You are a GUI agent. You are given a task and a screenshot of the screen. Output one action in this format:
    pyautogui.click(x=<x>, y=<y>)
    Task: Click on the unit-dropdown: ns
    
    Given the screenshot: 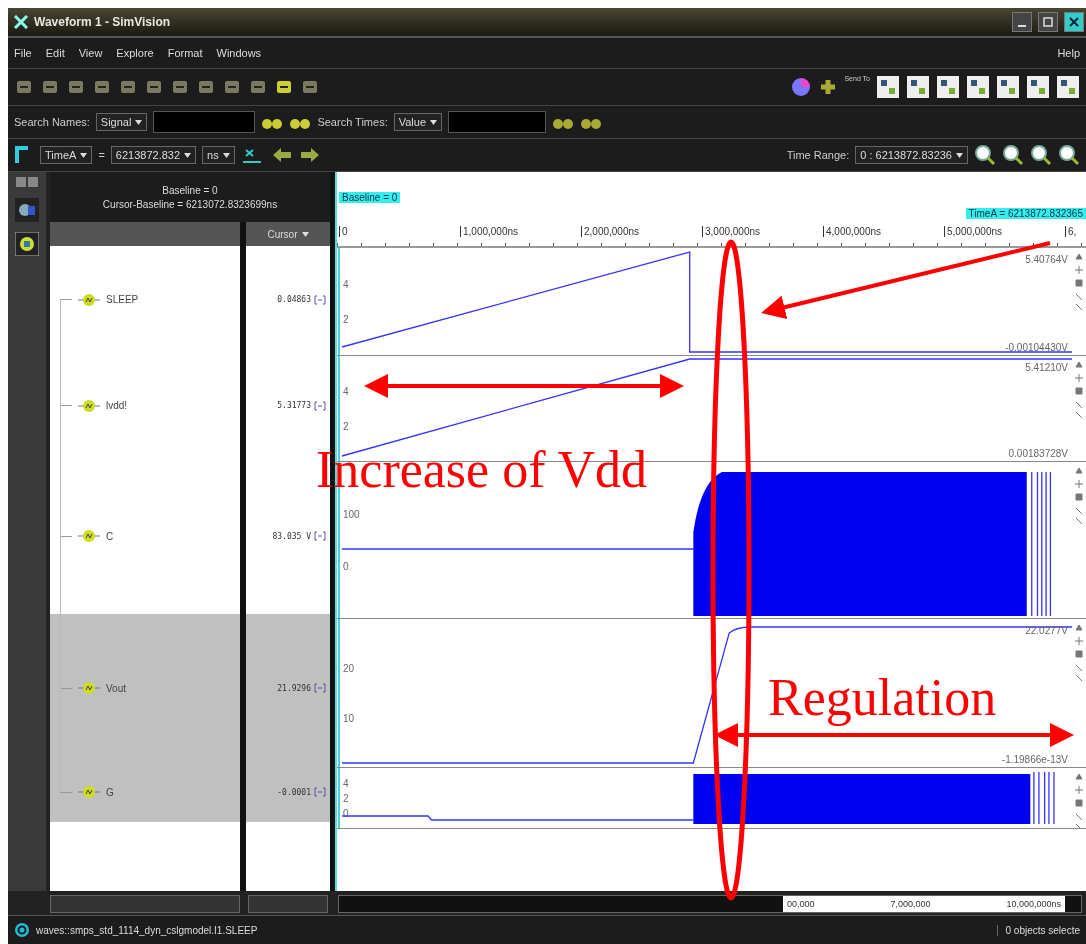 What is the action you would take?
    pyautogui.click(x=218, y=155)
    